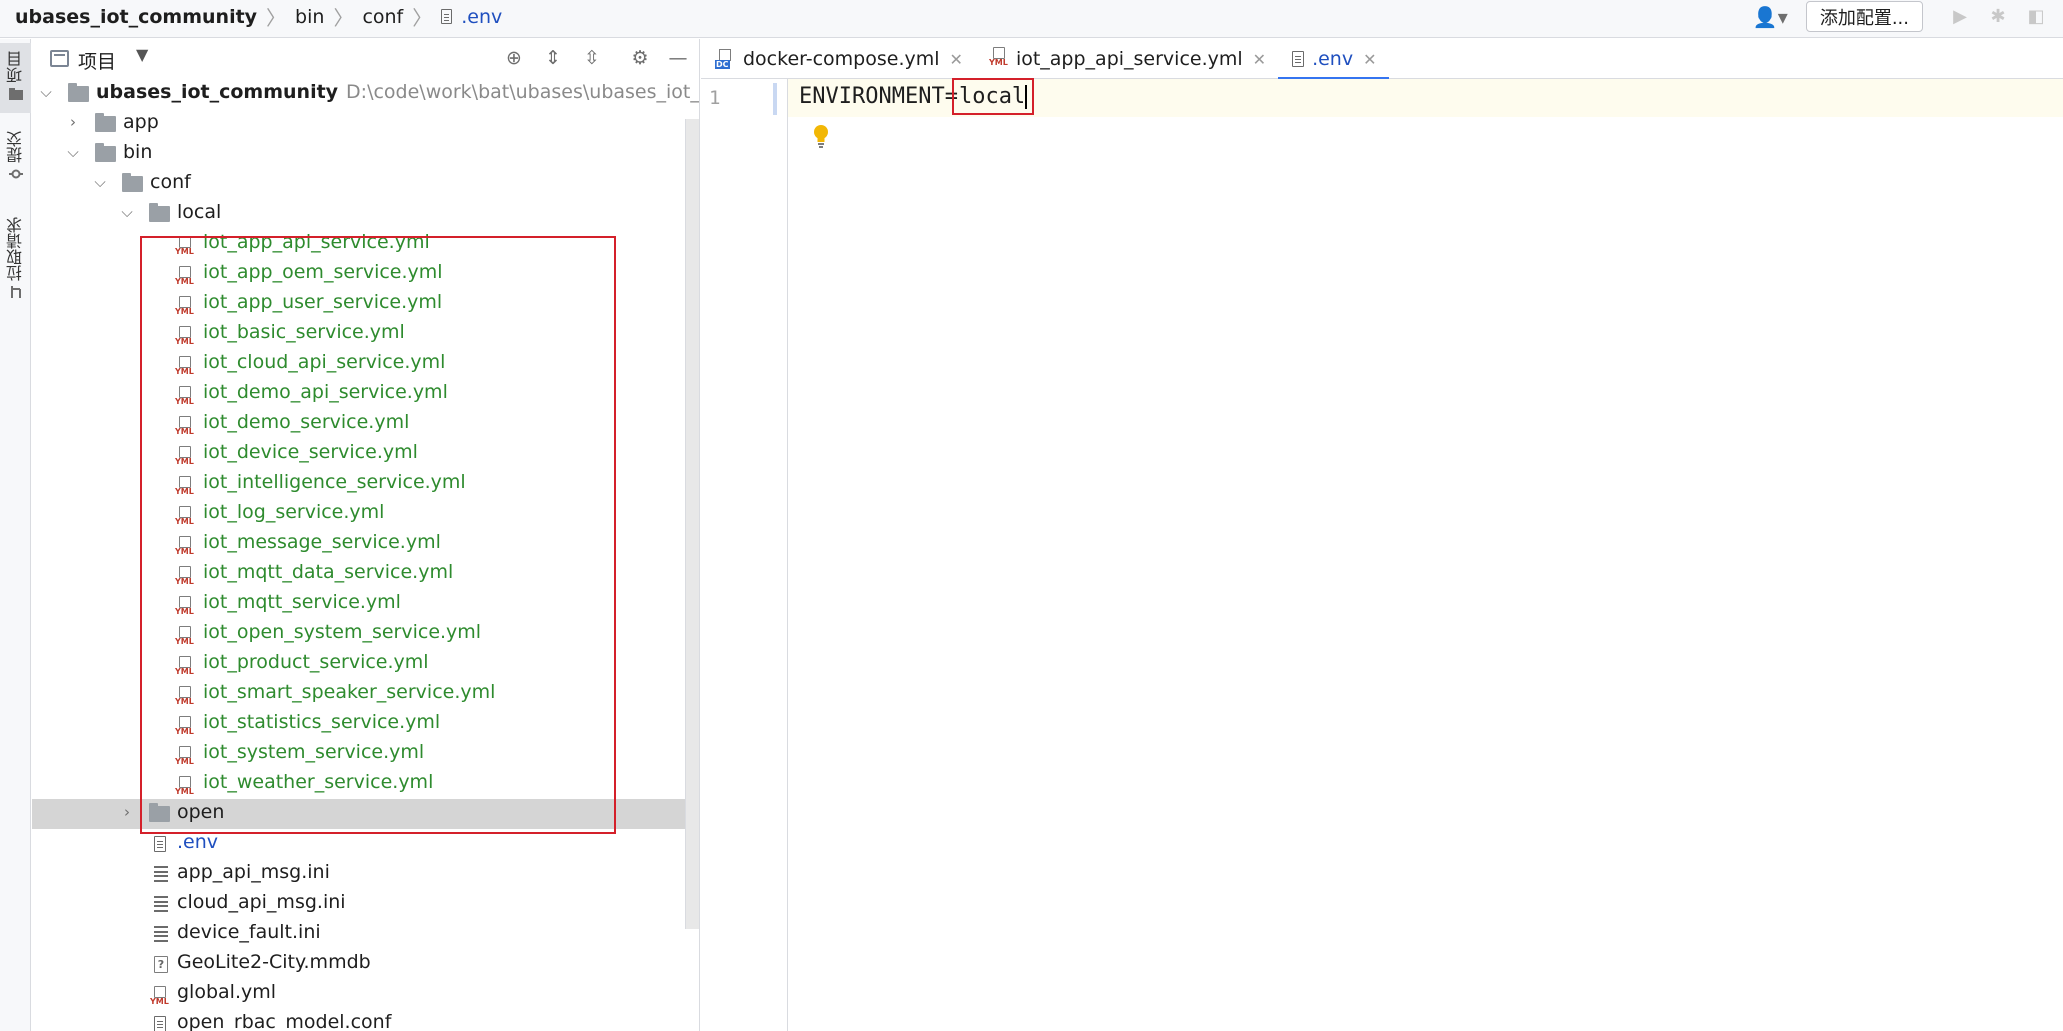 The image size is (2063, 1031). What do you see at coordinates (365, 124) in the screenshot?
I see `tree-node-app: › app` at bounding box center [365, 124].